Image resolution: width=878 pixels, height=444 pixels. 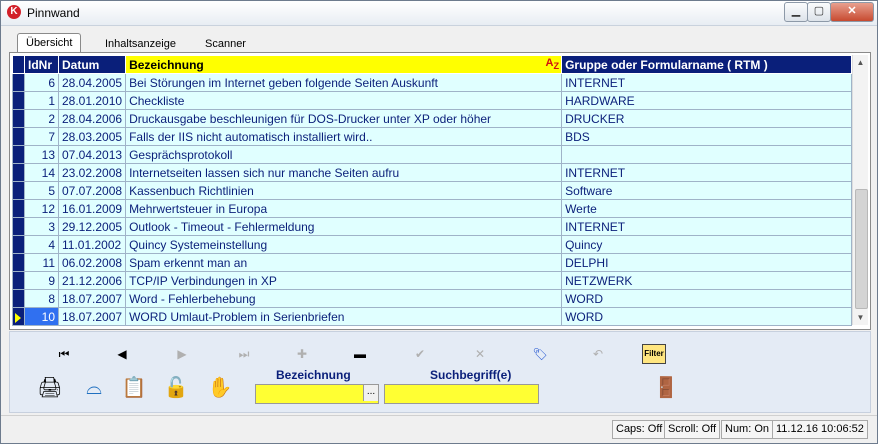 I want to click on column-header-datum: Datum, so click(x=92, y=64).